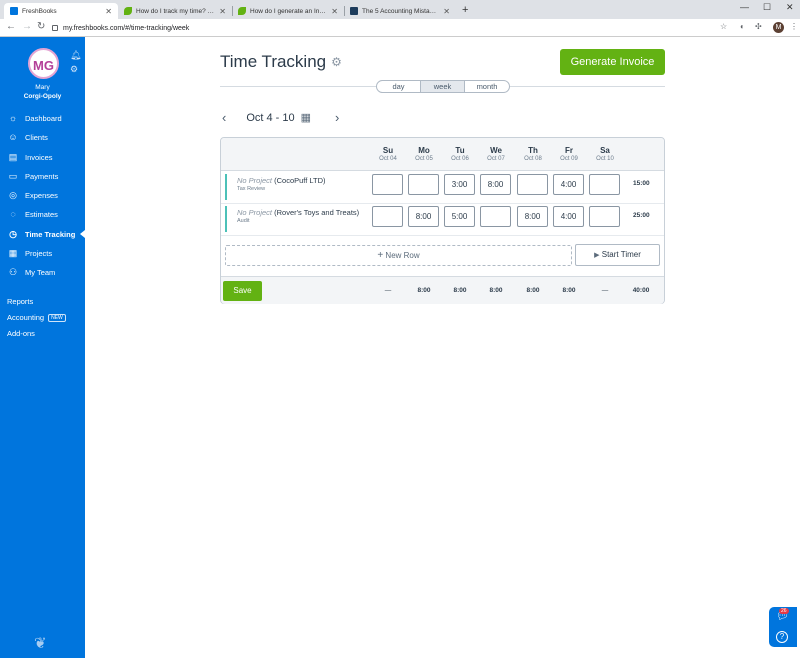 The height and width of the screenshot is (658, 800). I want to click on hours-cell-we: 8:00, so click(495, 184).